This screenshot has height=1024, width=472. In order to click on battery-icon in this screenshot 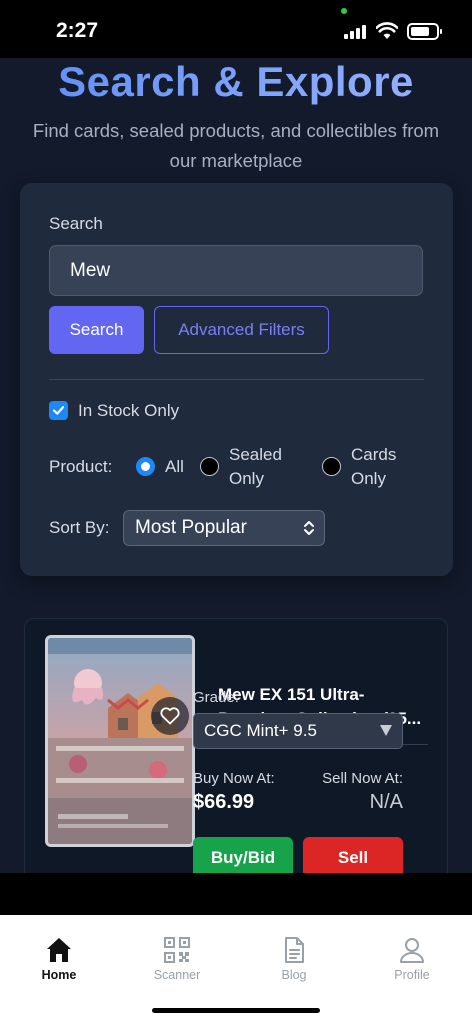, I will do `click(424, 31)`.